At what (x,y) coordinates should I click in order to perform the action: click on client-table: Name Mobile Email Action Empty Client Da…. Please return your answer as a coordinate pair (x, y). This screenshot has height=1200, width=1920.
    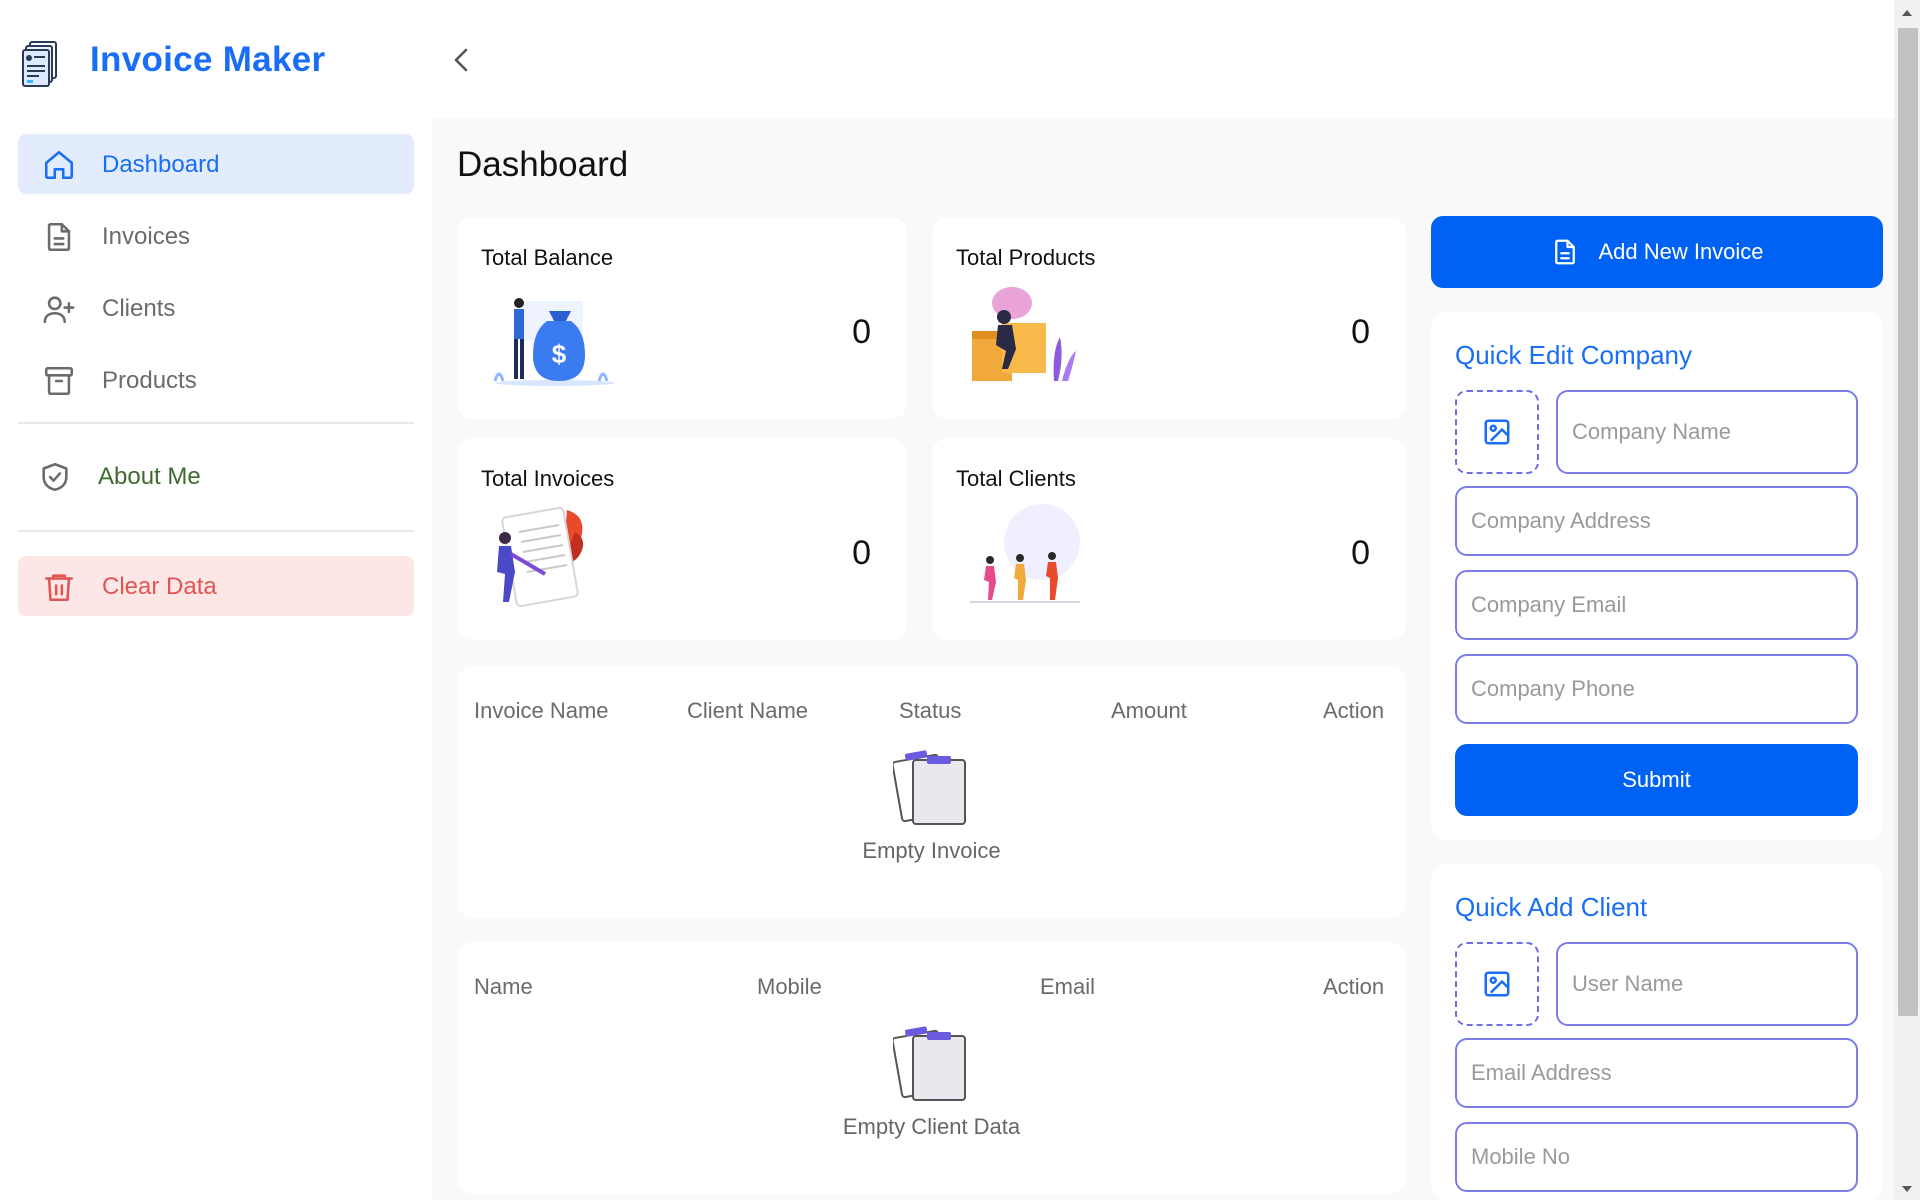
    Looking at the image, I should click on (931, 1068).